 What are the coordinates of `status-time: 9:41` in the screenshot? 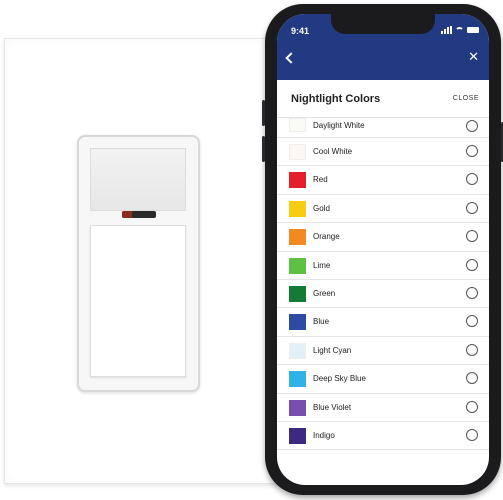 It's located at (300, 31).